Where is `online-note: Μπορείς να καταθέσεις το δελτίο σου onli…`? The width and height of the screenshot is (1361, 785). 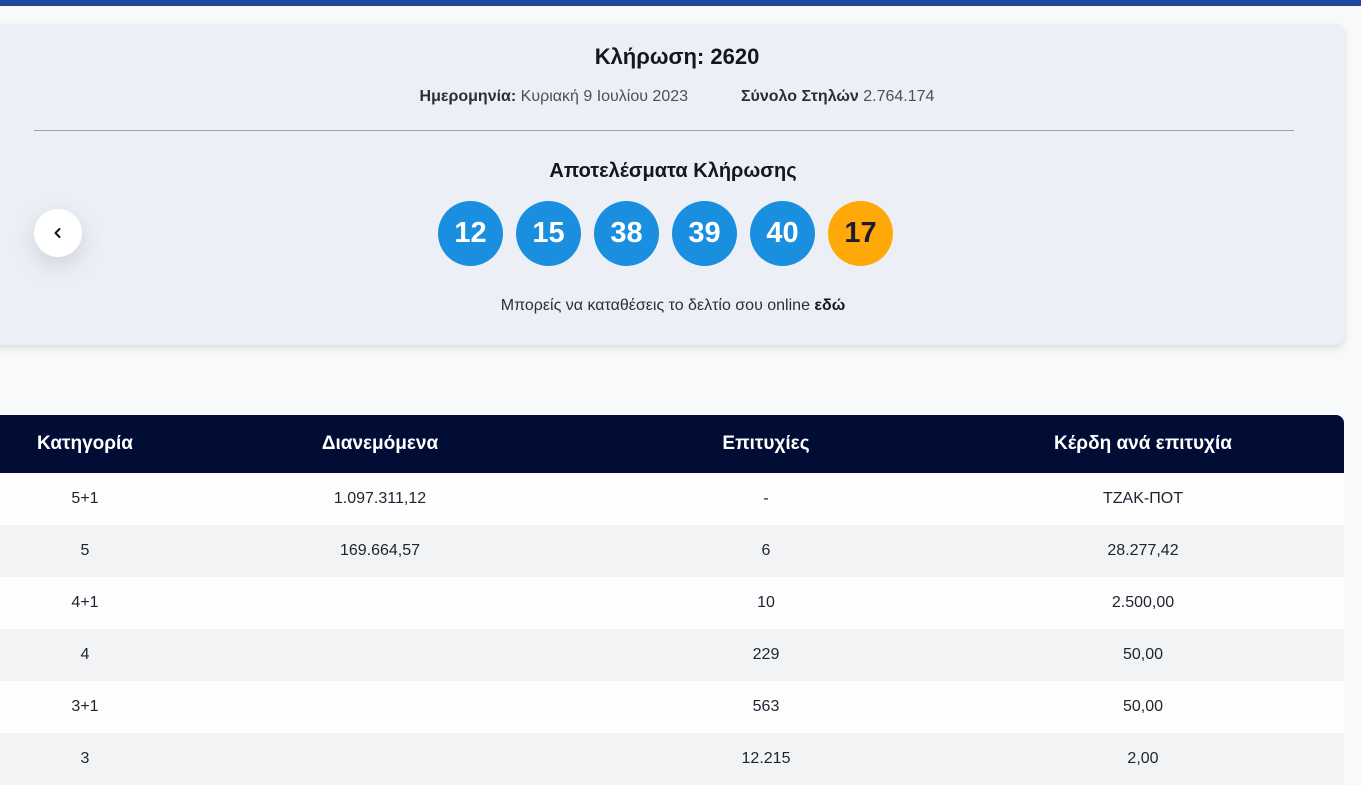
online-note: Μπορείς να καταθέσεις το δελτίο σου onli… is located at coordinates (673, 306).